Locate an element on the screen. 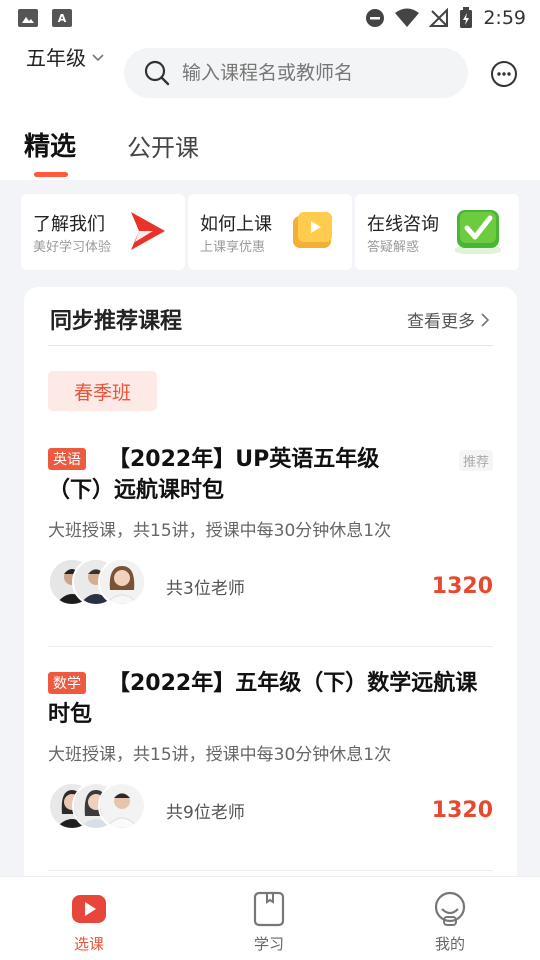 The height and width of the screenshot is (960, 540). play-icon is located at coordinates (89, 909).